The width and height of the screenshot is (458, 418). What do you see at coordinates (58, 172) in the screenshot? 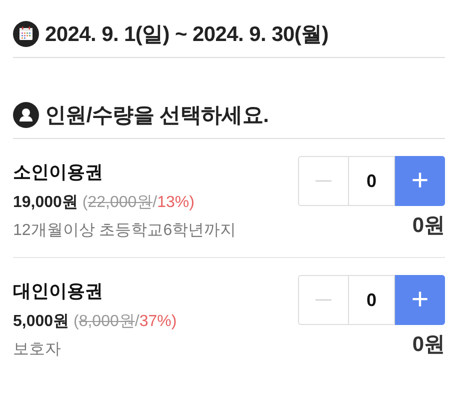
I see `ticket-name: 소인이용권` at bounding box center [58, 172].